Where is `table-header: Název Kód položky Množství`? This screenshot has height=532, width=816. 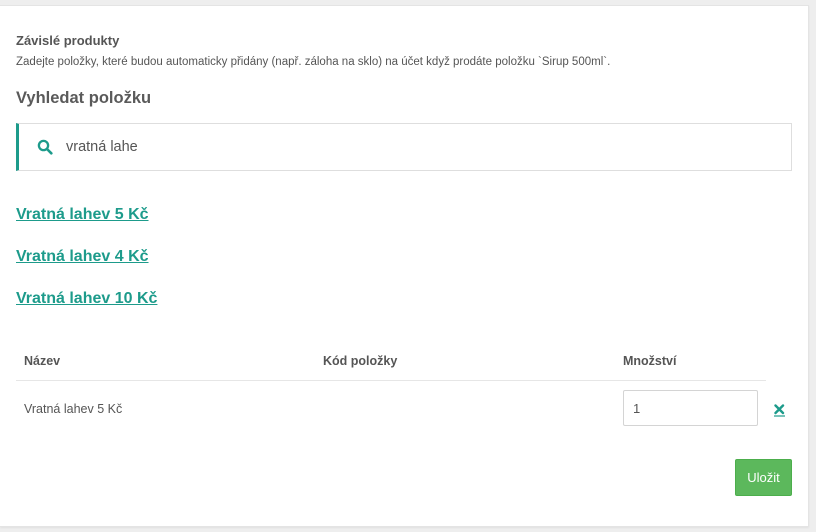 table-header: Název Kód položky Množství is located at coordinates (391, 366).